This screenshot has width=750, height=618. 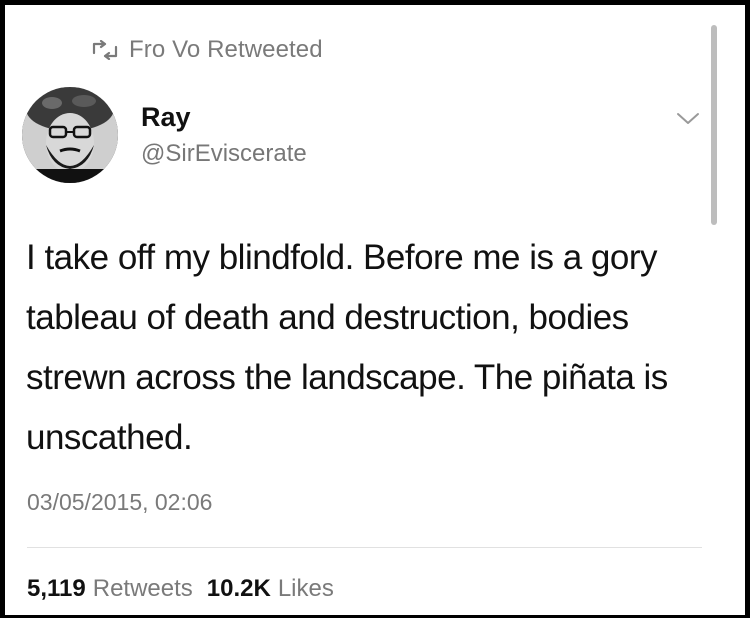 I want to click on retweets-count: 5,119, so click(x=56, y=588).